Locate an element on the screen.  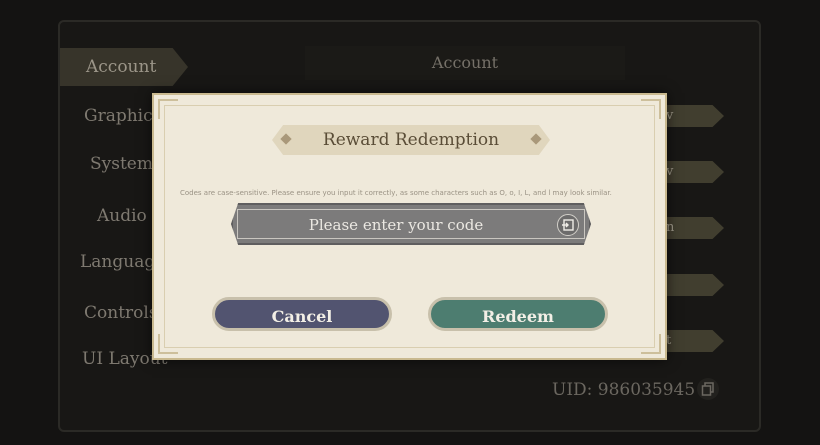
code-input-placeholder: Please enter your code is located at coordinates (396, 225).